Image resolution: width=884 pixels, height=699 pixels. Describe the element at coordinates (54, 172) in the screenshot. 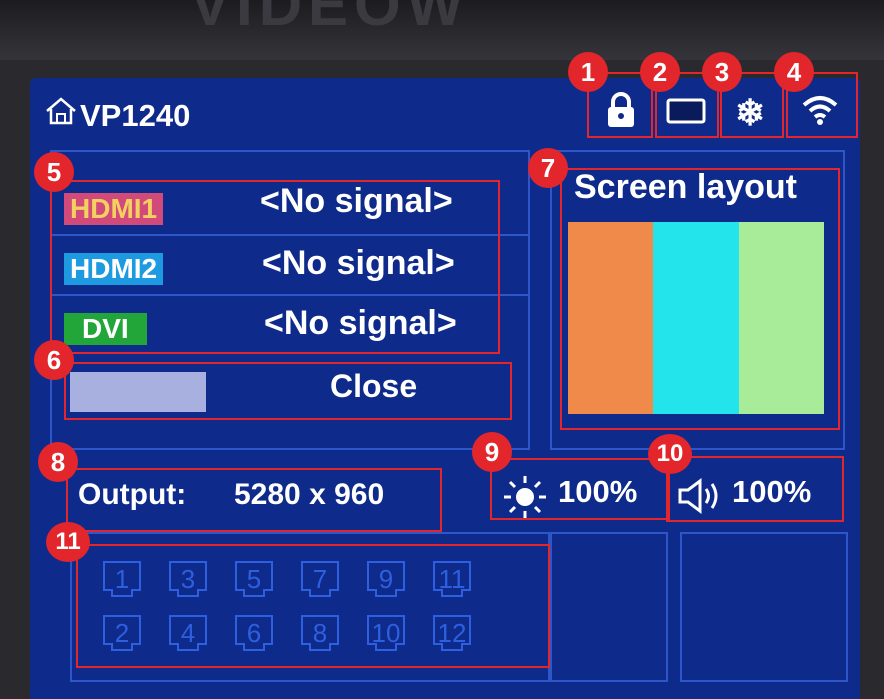

I see `annotation-marker-5: 5` at that location.